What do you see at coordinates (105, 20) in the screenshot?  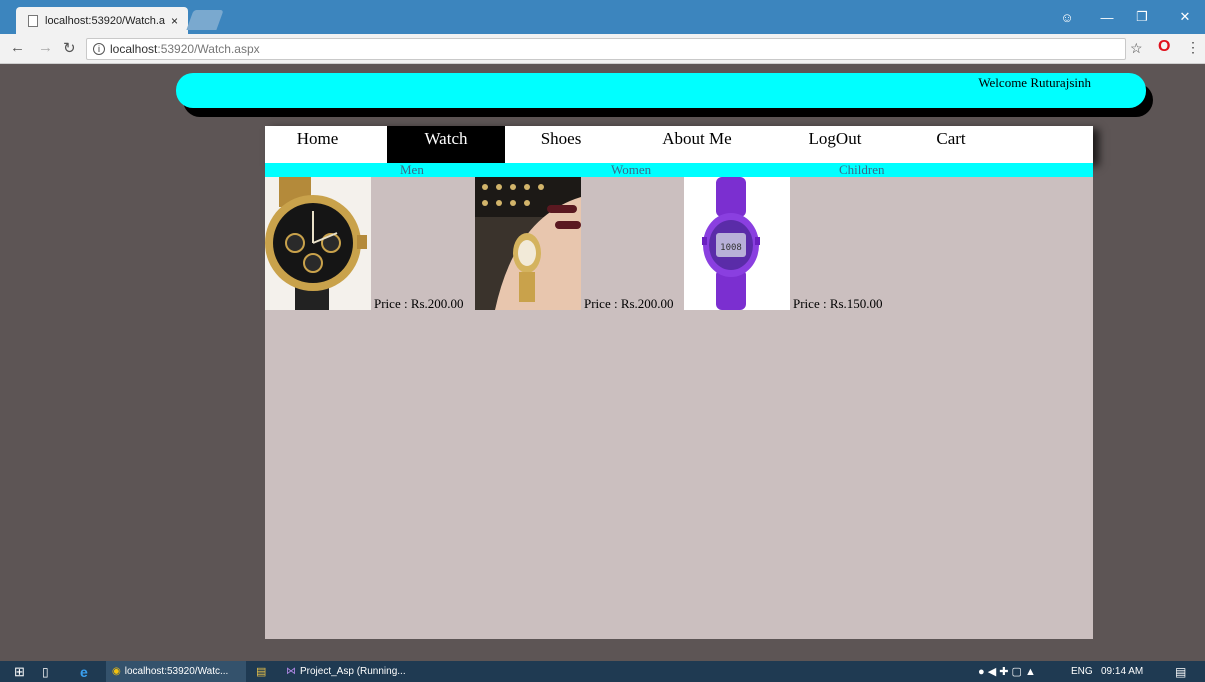 I see `tab-title: localhost:53920/Watch.a` at bounding box center [105, 20].